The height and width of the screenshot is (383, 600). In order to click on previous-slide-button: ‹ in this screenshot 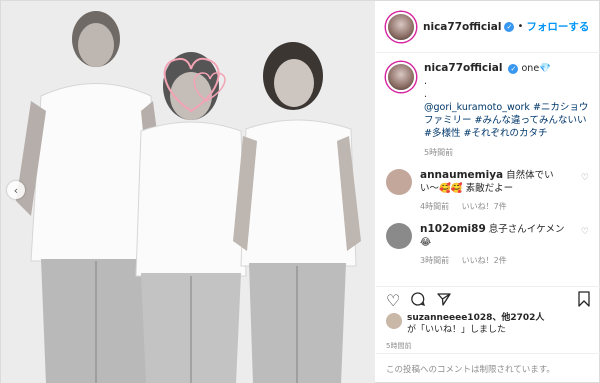, I will do `click(16, 190)`.